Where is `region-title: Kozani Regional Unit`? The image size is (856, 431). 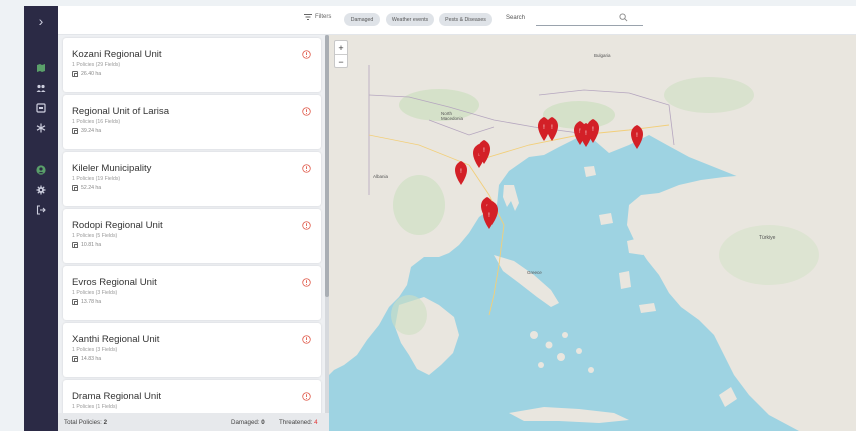 region-title: Kozani Regional Unit is located at coordinates (117, 54).